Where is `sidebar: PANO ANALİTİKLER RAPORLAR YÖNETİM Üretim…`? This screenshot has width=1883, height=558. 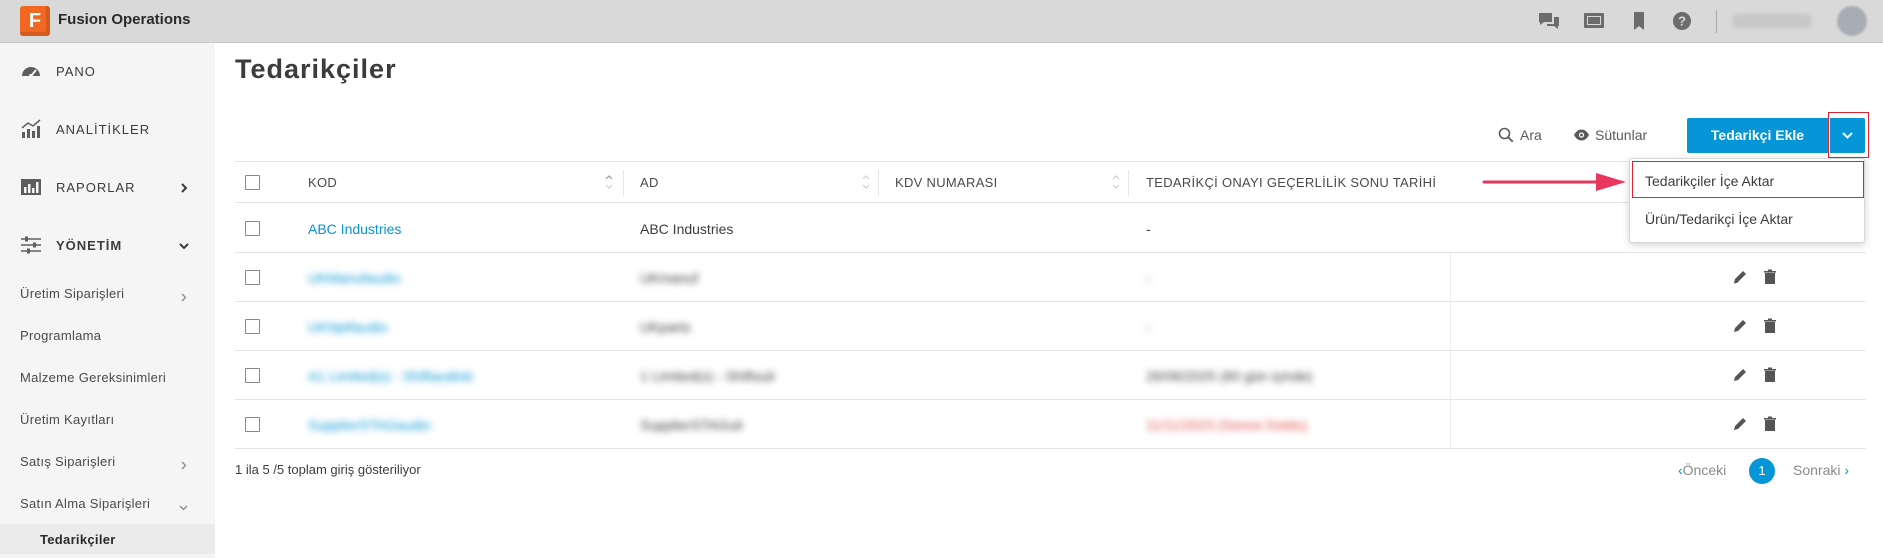 sidebar: PANO ANALİTİKLER RAPORLAR YÖNETİM Üretim… is located at coordinates (107, 300).